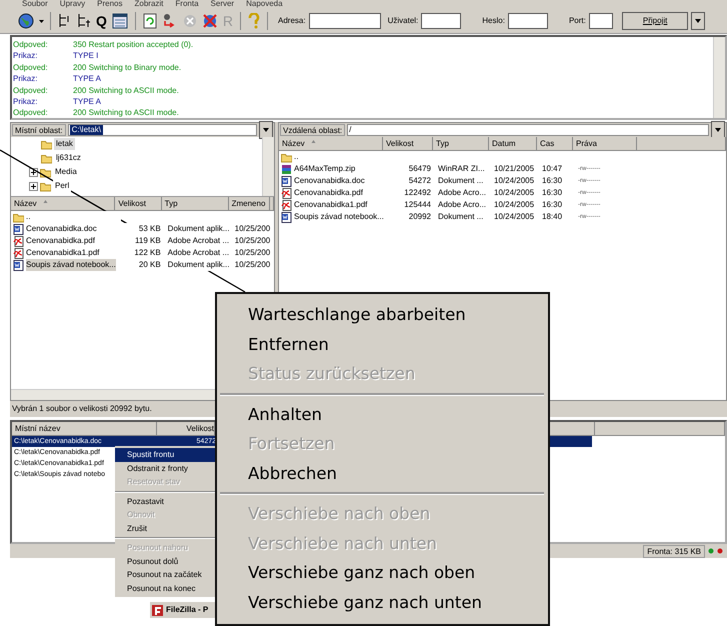 This screenshot has height=626, width=727. Describe the element at coordinates (101, 21) in the screenshot. I see `toolbar-button: Q` at that location.